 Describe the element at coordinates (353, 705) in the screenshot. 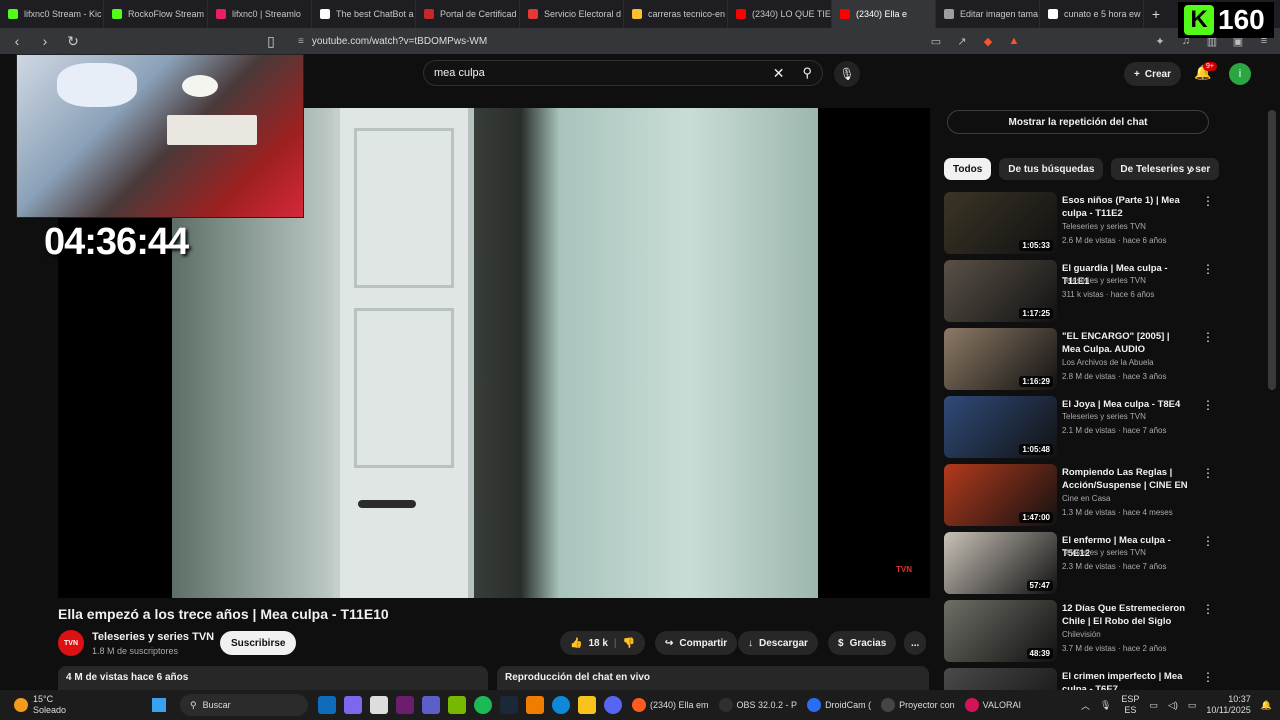

I see `copilot-icon` at that location.